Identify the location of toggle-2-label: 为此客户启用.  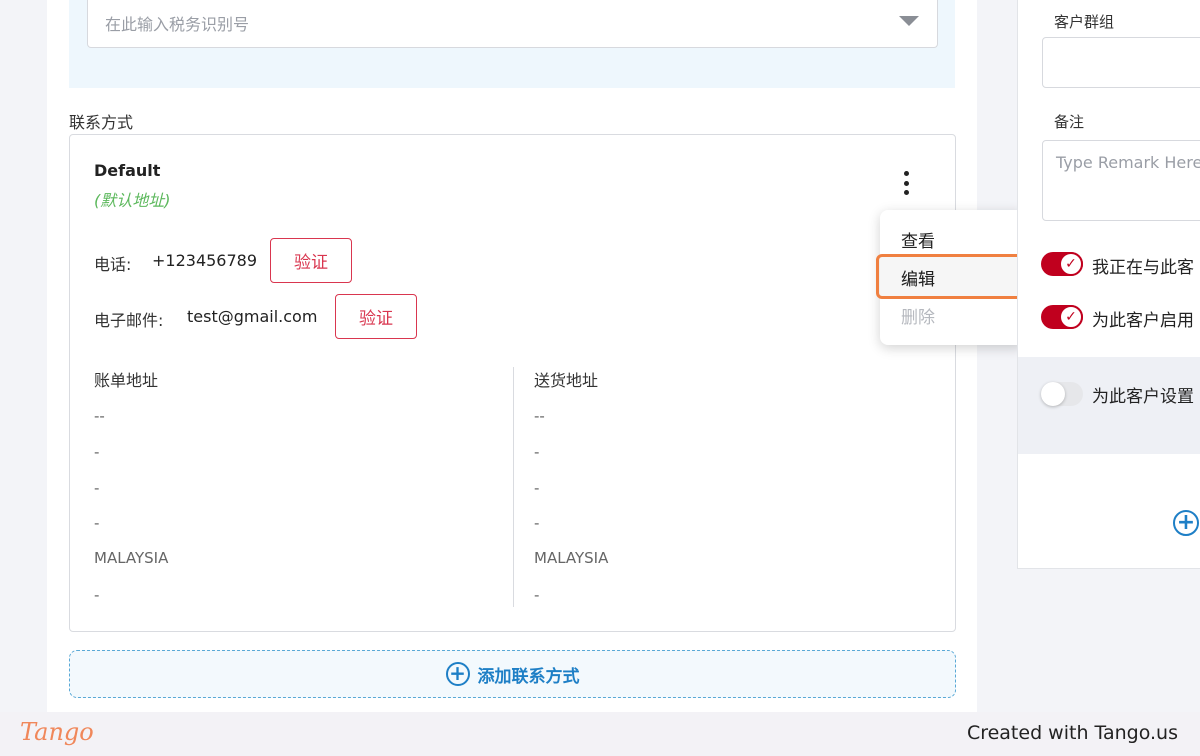
(1143, 321).